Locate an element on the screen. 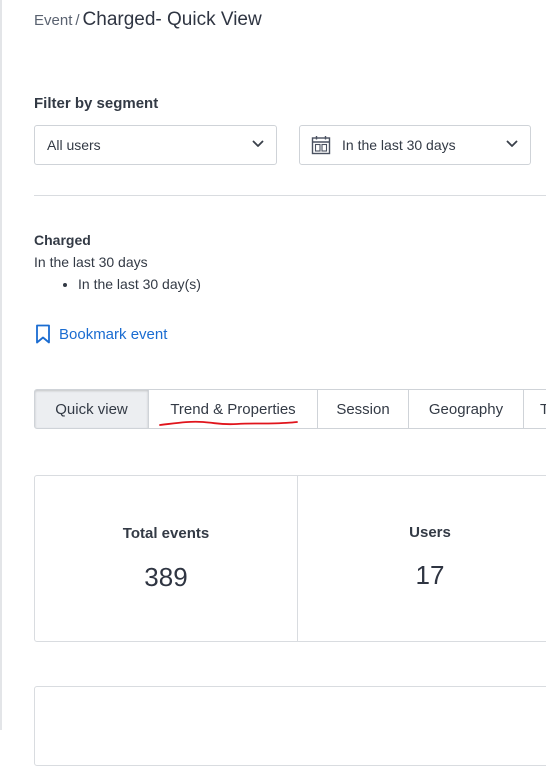 This screenshot has height=766, width=546. tab-label: Quick view is located at coordinates (91, 409).